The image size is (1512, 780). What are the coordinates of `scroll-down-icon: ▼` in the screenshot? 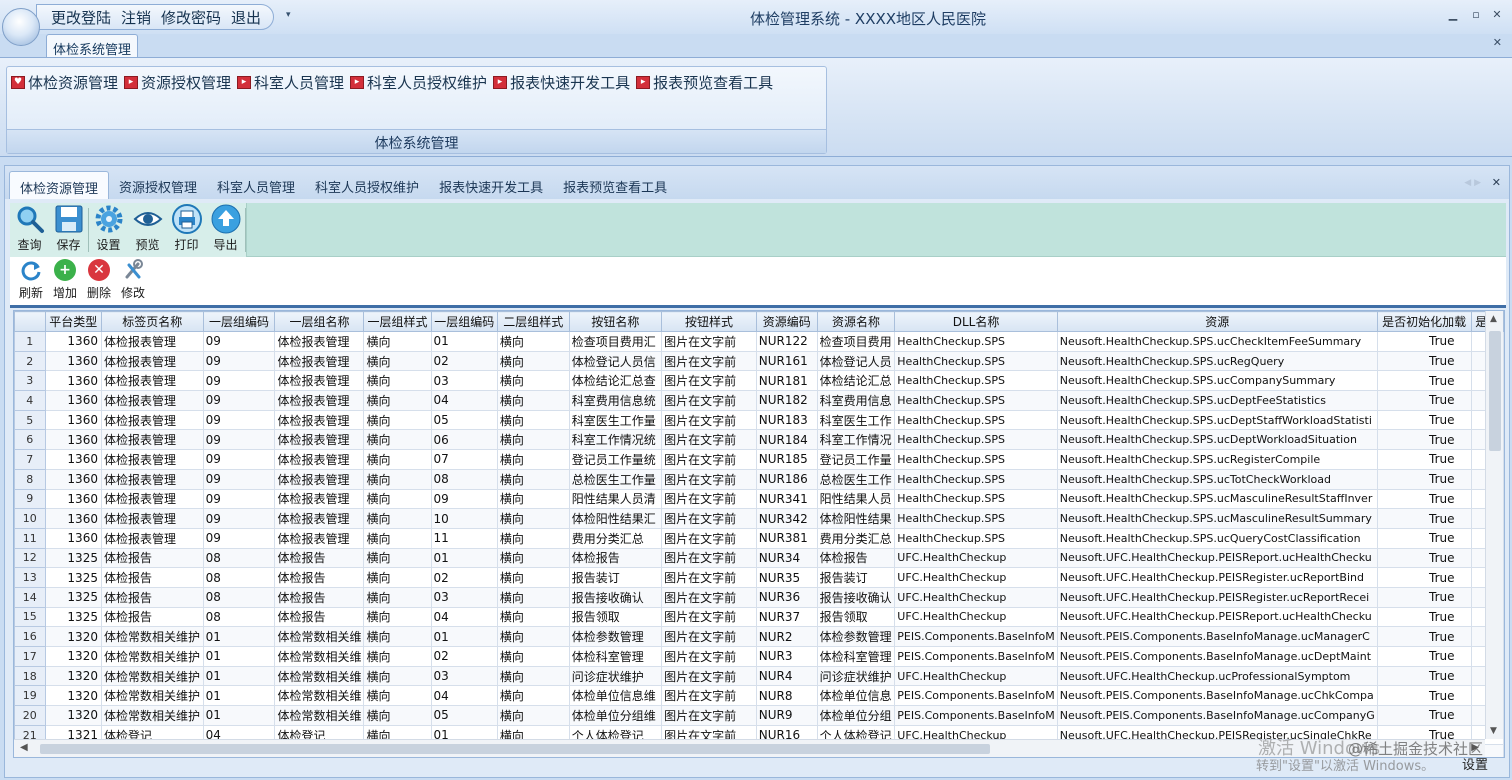 It's located at (1493, 731).